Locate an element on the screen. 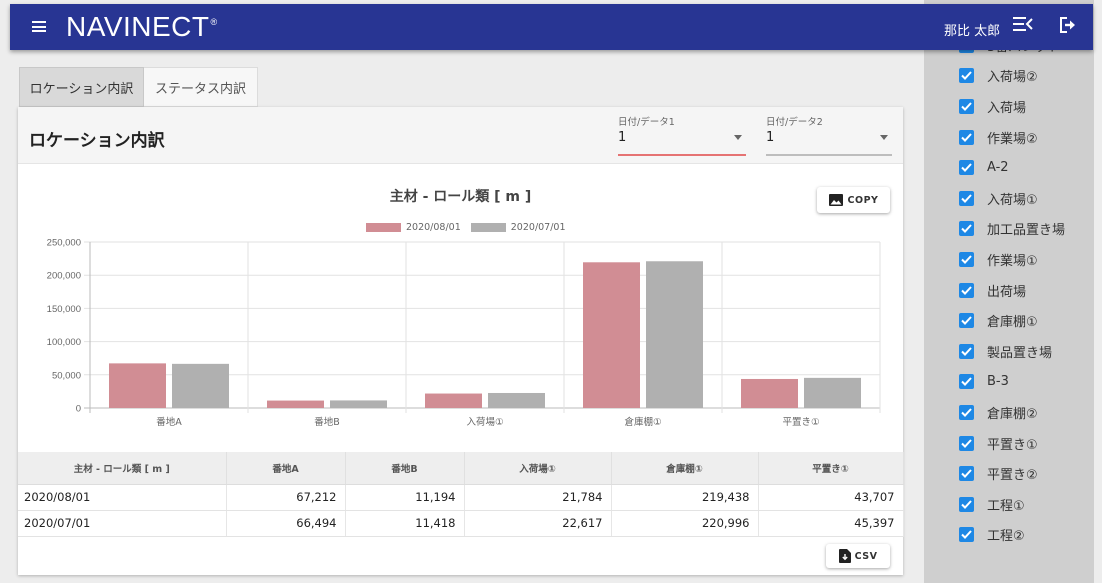 This screenshot has height=583, width=1102. table-cell: 21,784 is located at coordinates (538, 497).